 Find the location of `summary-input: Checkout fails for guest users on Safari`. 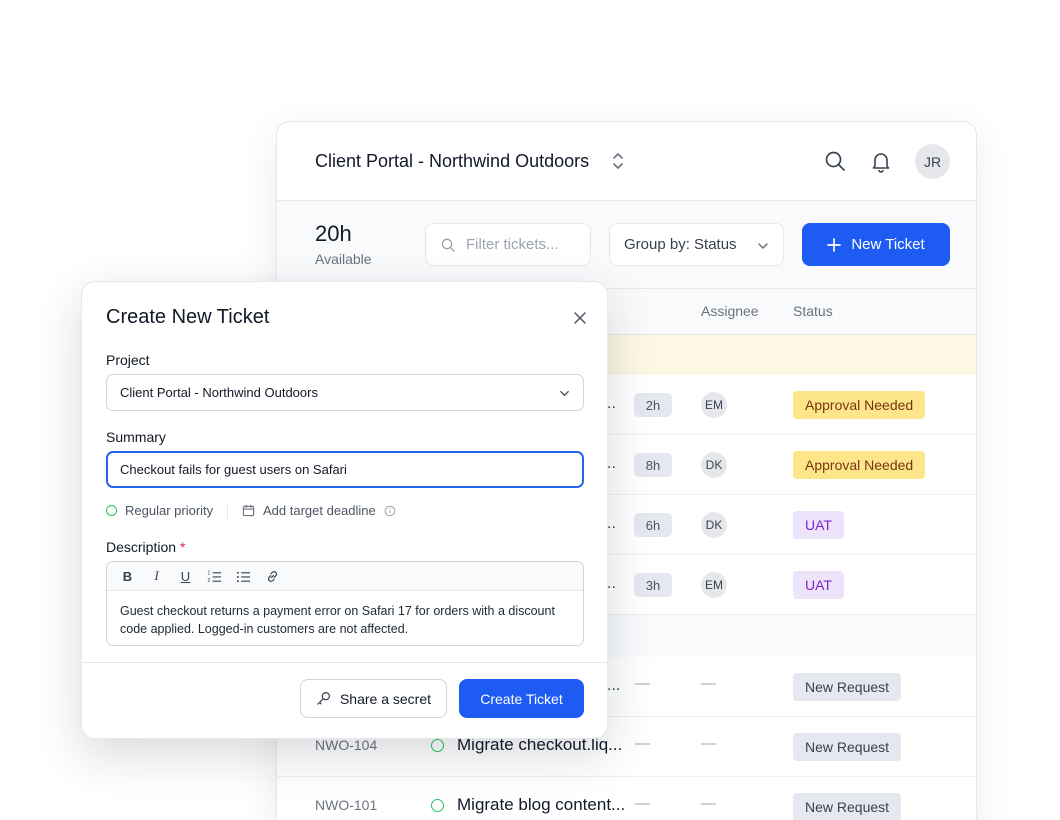

summary-input: Checkout fails for guest users on Safari is located at coordinates (345, 469).